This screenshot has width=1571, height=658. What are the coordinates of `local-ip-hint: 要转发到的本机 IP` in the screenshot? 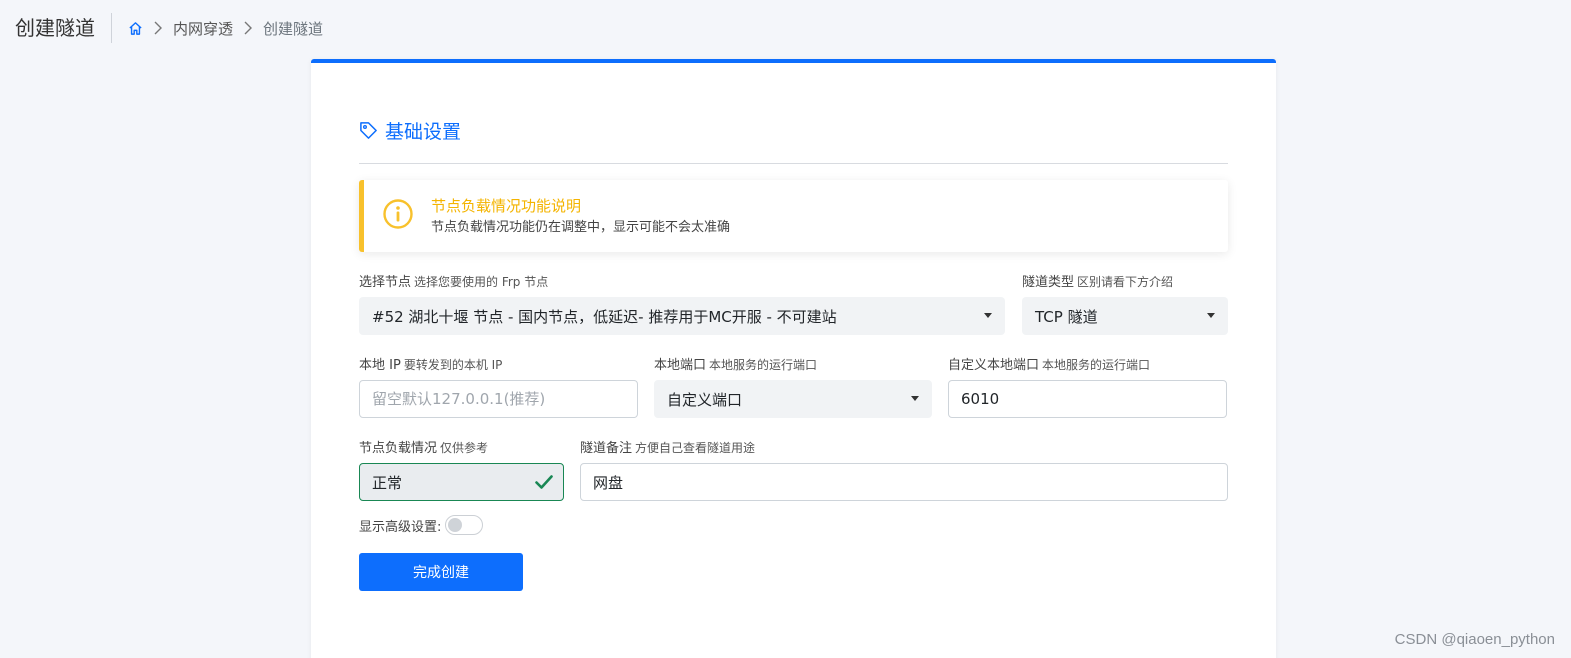 It's located at (453, 365).